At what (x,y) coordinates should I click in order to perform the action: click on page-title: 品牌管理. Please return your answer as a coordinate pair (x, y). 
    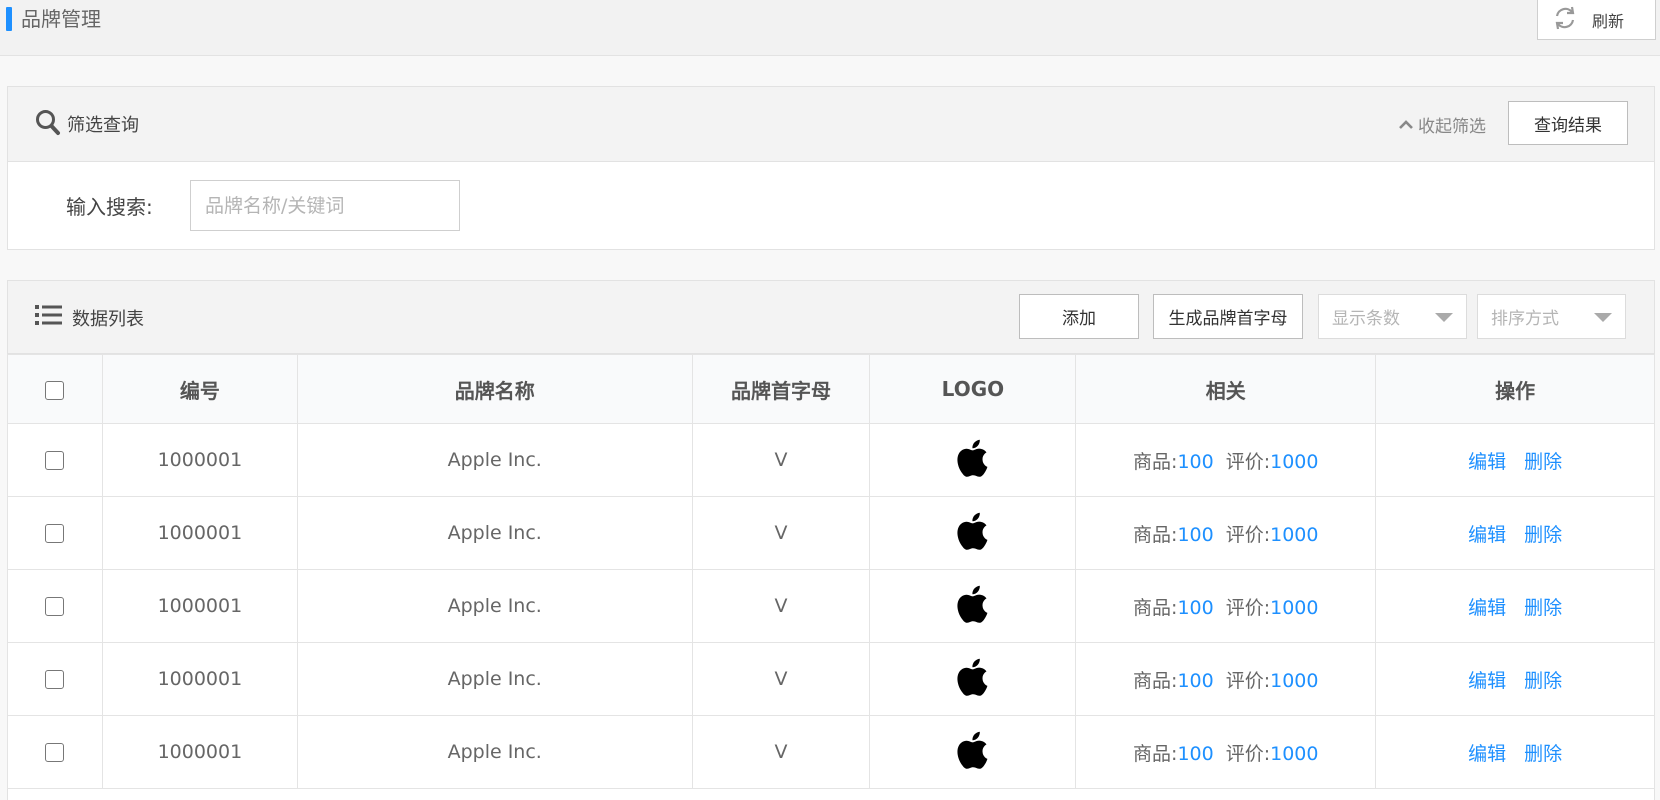
    Looking at the image, I should click on (61, 19).